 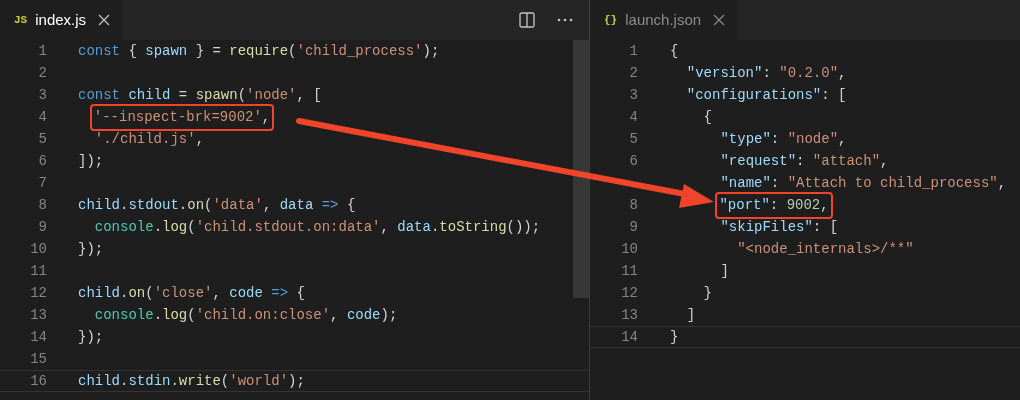 I want to click on code-line: child.stdout.on('data', data => {, so click(x=217, y=205).